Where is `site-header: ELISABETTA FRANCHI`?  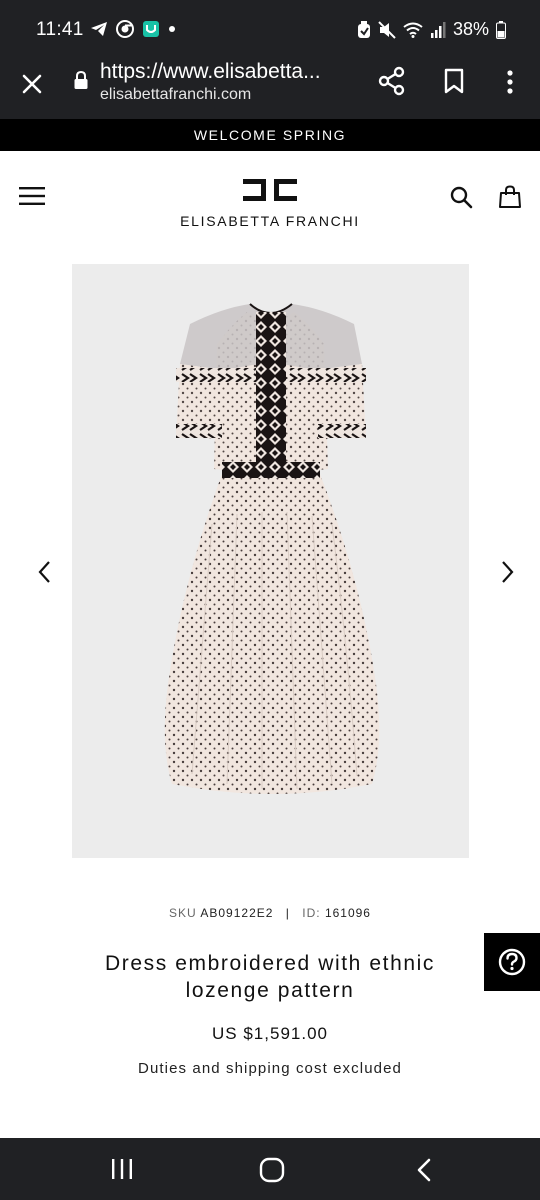
site-header: ELISABETTA FRANCHI is located at coordinates (270, 198).